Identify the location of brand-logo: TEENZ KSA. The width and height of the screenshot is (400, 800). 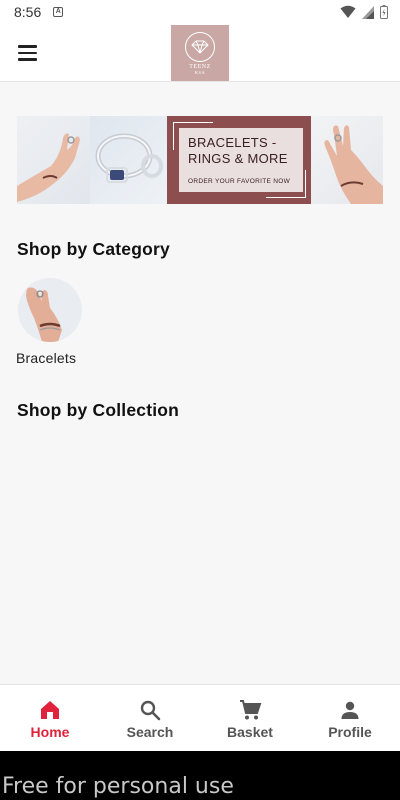
(200, 53).